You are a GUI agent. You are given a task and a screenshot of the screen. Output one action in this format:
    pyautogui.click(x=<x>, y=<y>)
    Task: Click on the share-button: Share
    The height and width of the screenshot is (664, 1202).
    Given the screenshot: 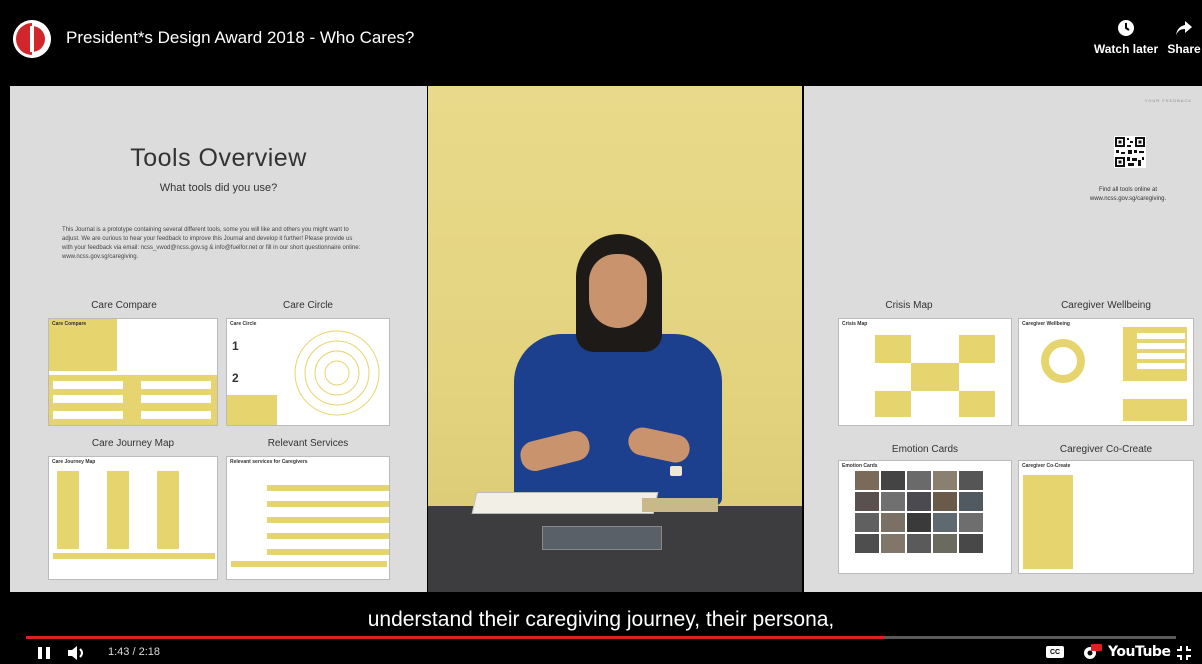 What is the action you would take?
    pyautogui.click(x=1183, y=37)
    